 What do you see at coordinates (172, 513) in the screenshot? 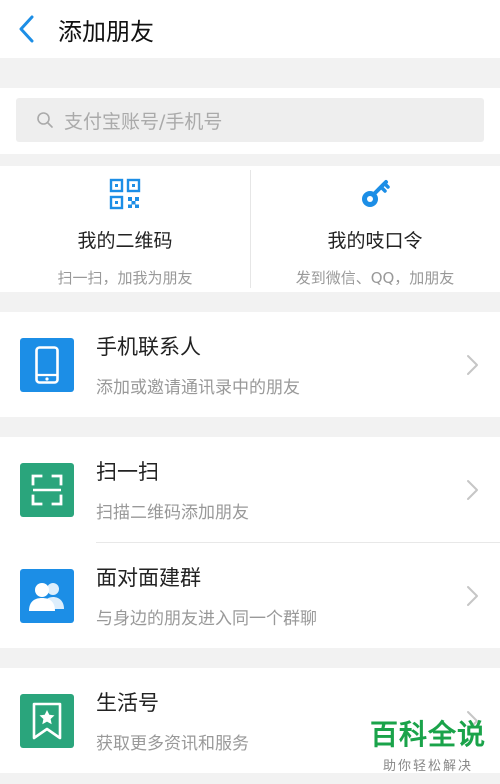
I see `scan-subtitle: 扫描二维码添加朋友` at bounding box center [172, 513].